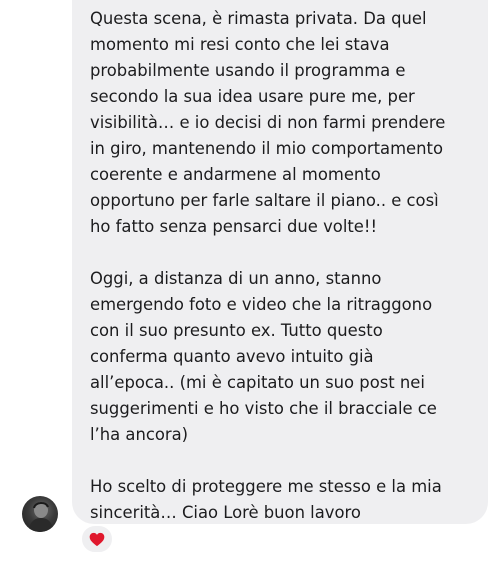  I want to click on sender-avatar, so click(40, 514).